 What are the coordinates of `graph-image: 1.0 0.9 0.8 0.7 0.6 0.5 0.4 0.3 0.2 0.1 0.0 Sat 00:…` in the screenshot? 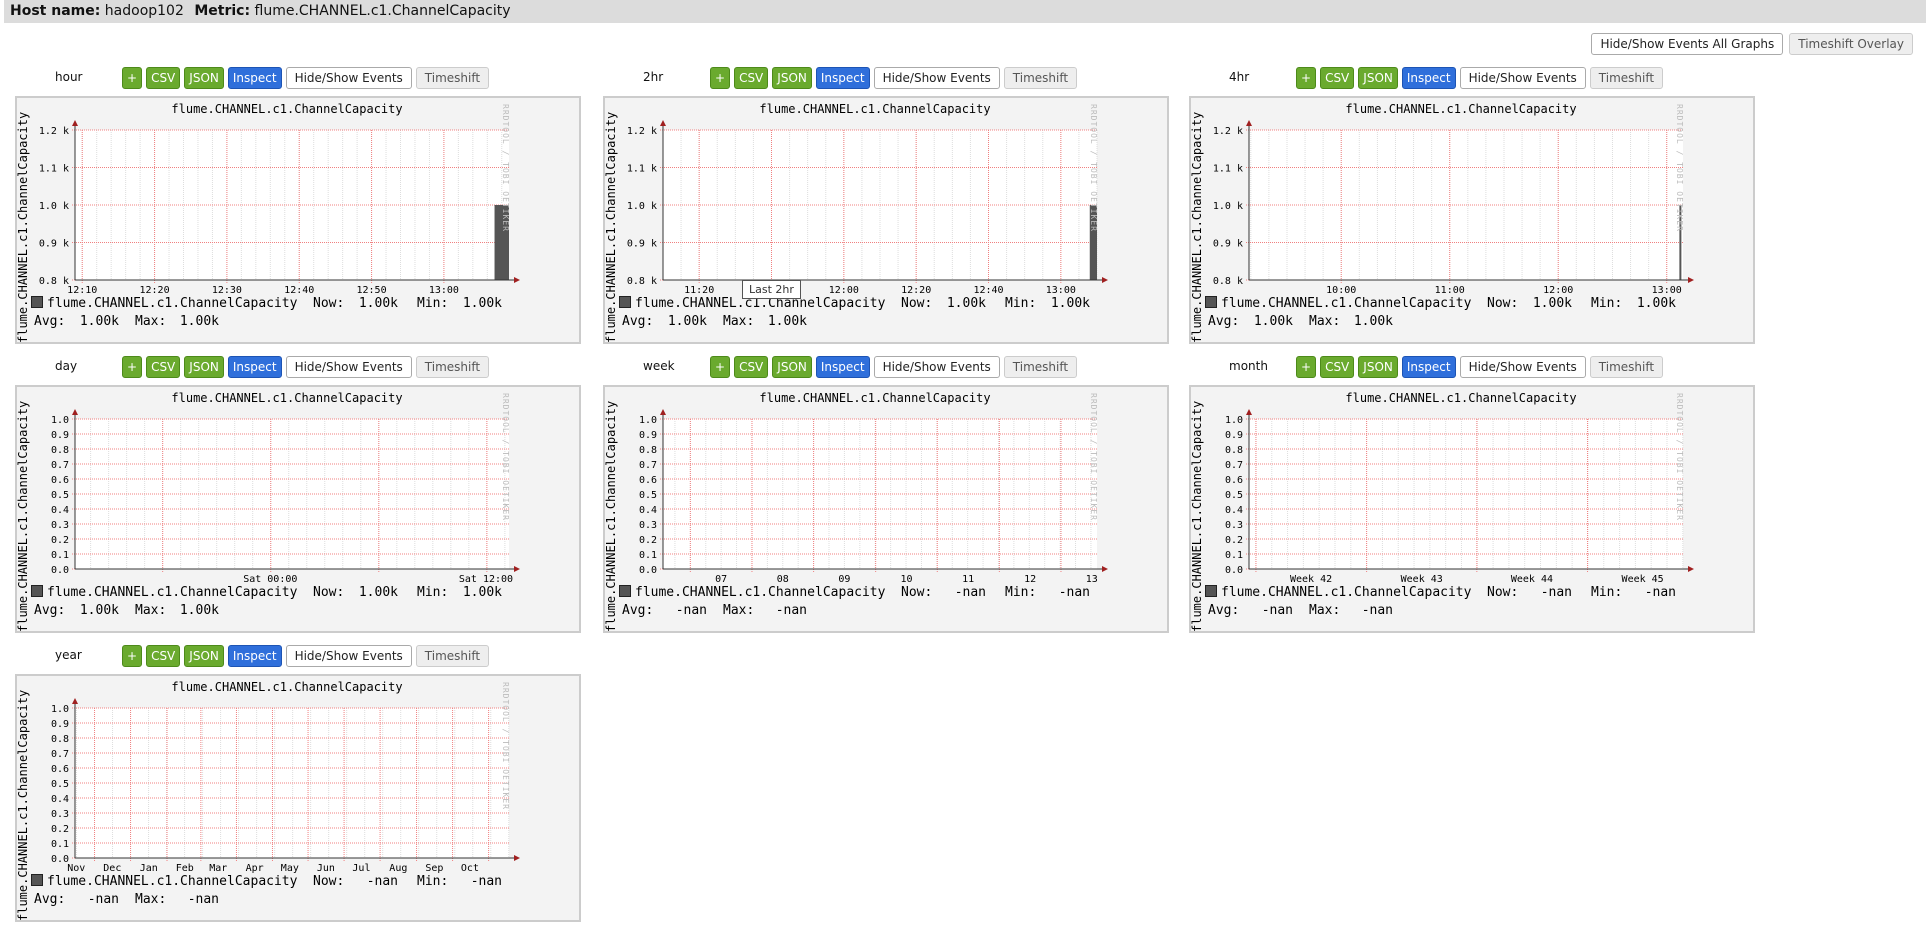 It's located at (298, 509).